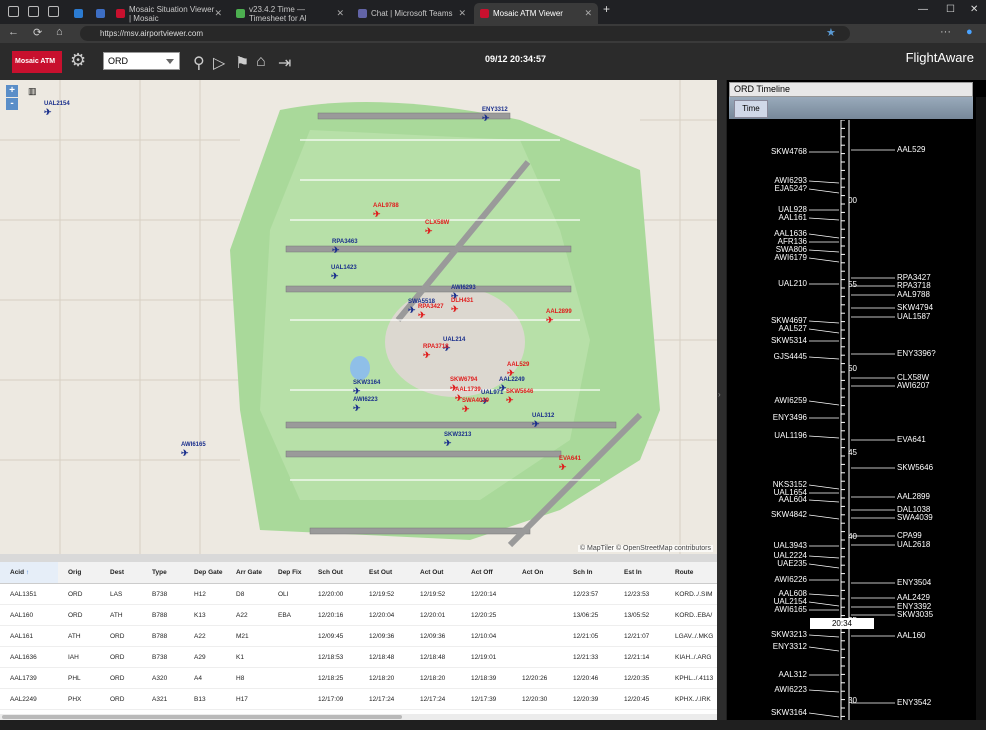 This screenshot has width=986, height=730. Describe the element at coordinates (911, 635) in the screenshot. I see `timeline-flight-label: AAL160` at that location.